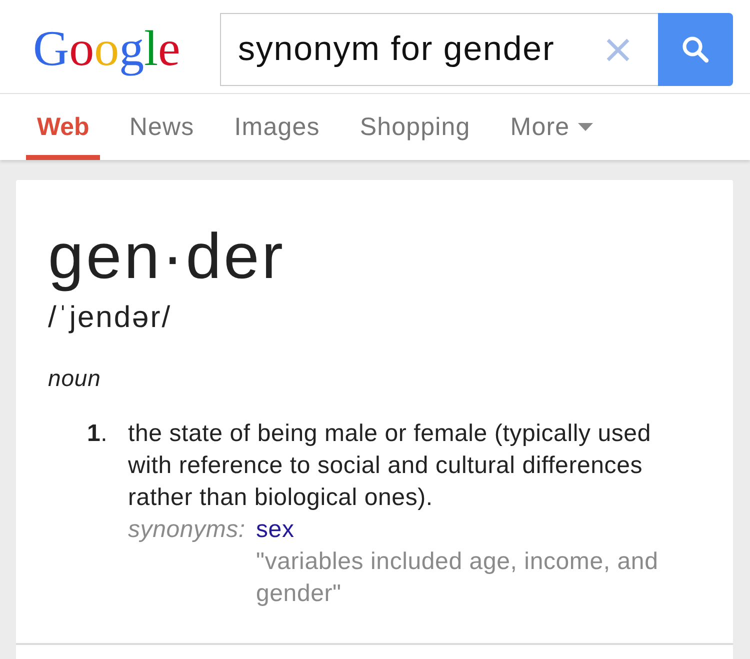 The height and width of the screenshot is (659, 750). Describe the element at coordinates (277, 127) in the screenshot. I see `search-tab: Images` at that location.